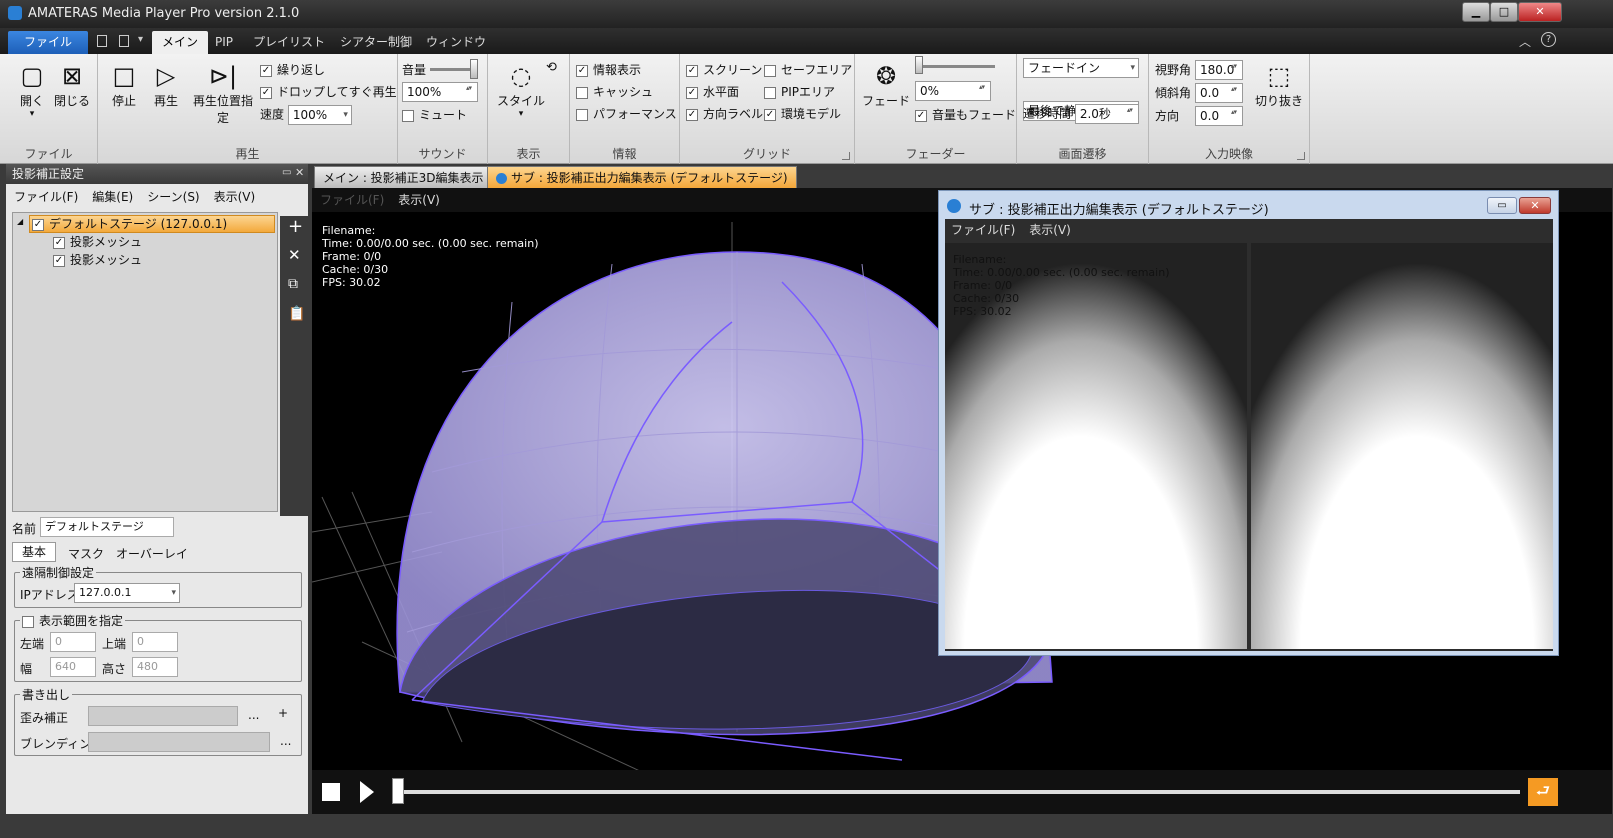 The width and height of the screenshot is (1613, 838). I want to click on height-field: 480, so click(155, 667).